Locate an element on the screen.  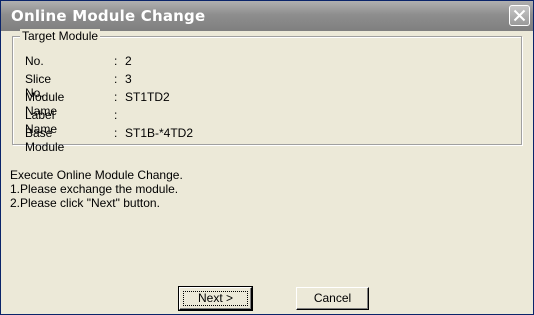
field-label-no: No. is located at coordinates (34, 61).